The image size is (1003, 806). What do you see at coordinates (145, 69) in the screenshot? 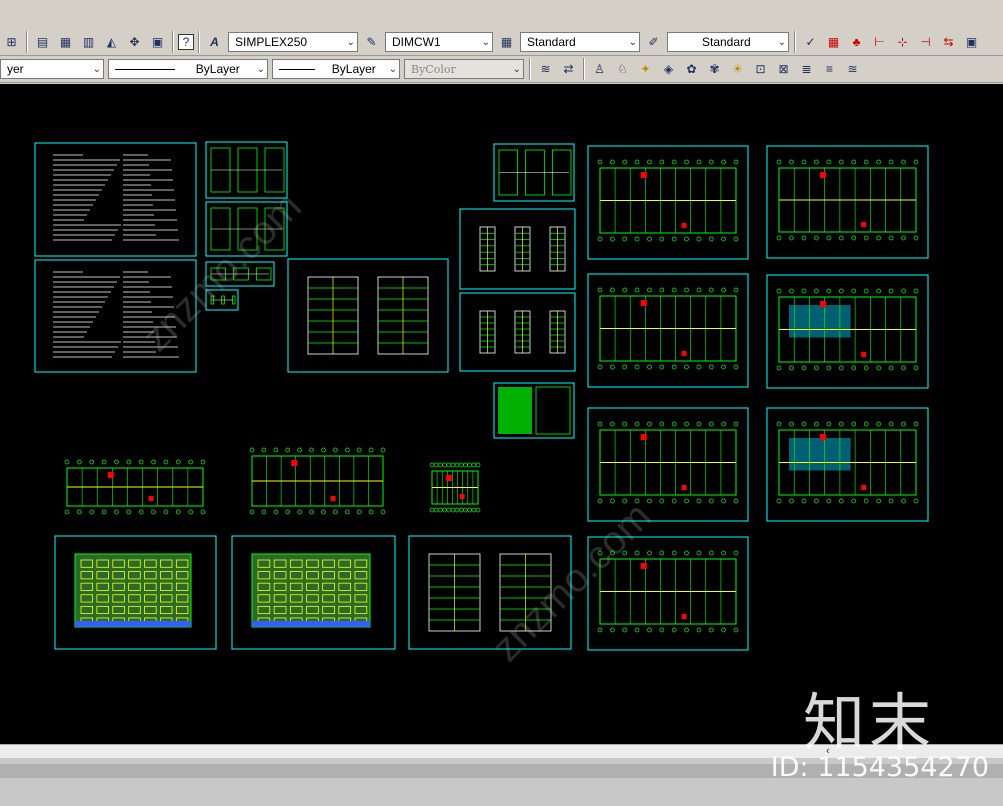
I see `linetype-sample` at bounding box center [145, 69].